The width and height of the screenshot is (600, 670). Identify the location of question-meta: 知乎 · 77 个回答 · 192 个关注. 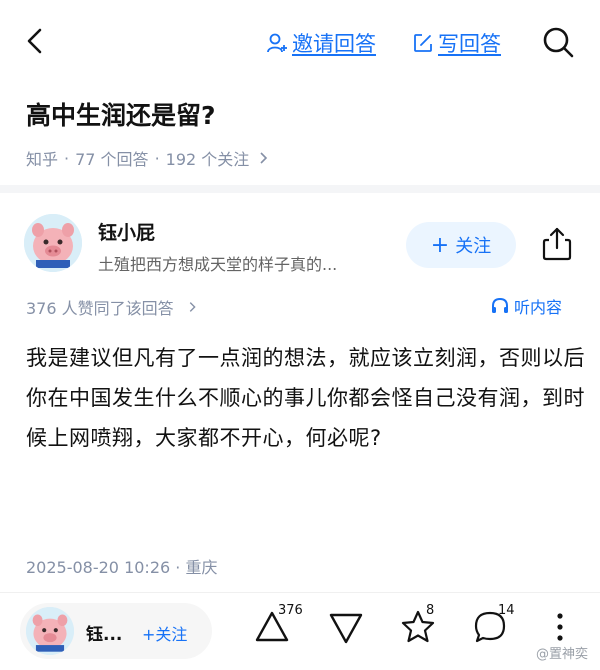
(148, 158).